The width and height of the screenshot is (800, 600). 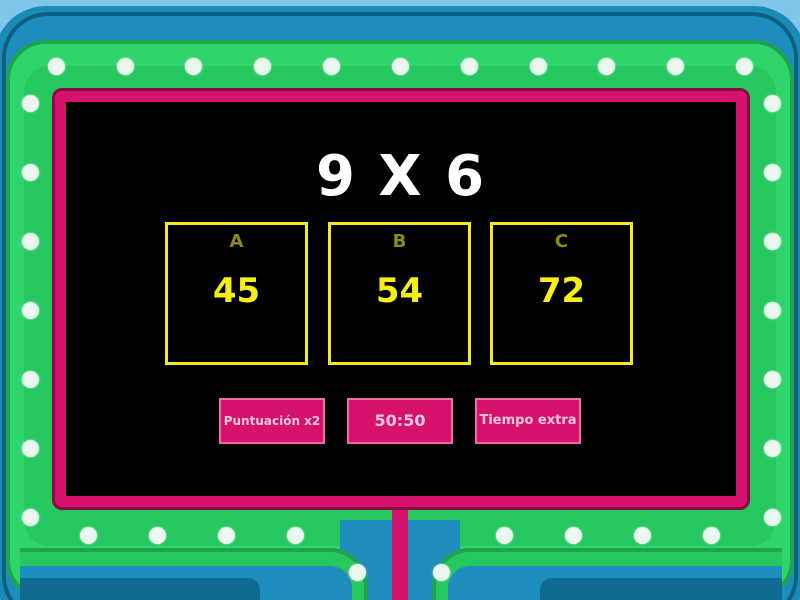 I want to click on answer-value: 72, so click(x=561, y=291).